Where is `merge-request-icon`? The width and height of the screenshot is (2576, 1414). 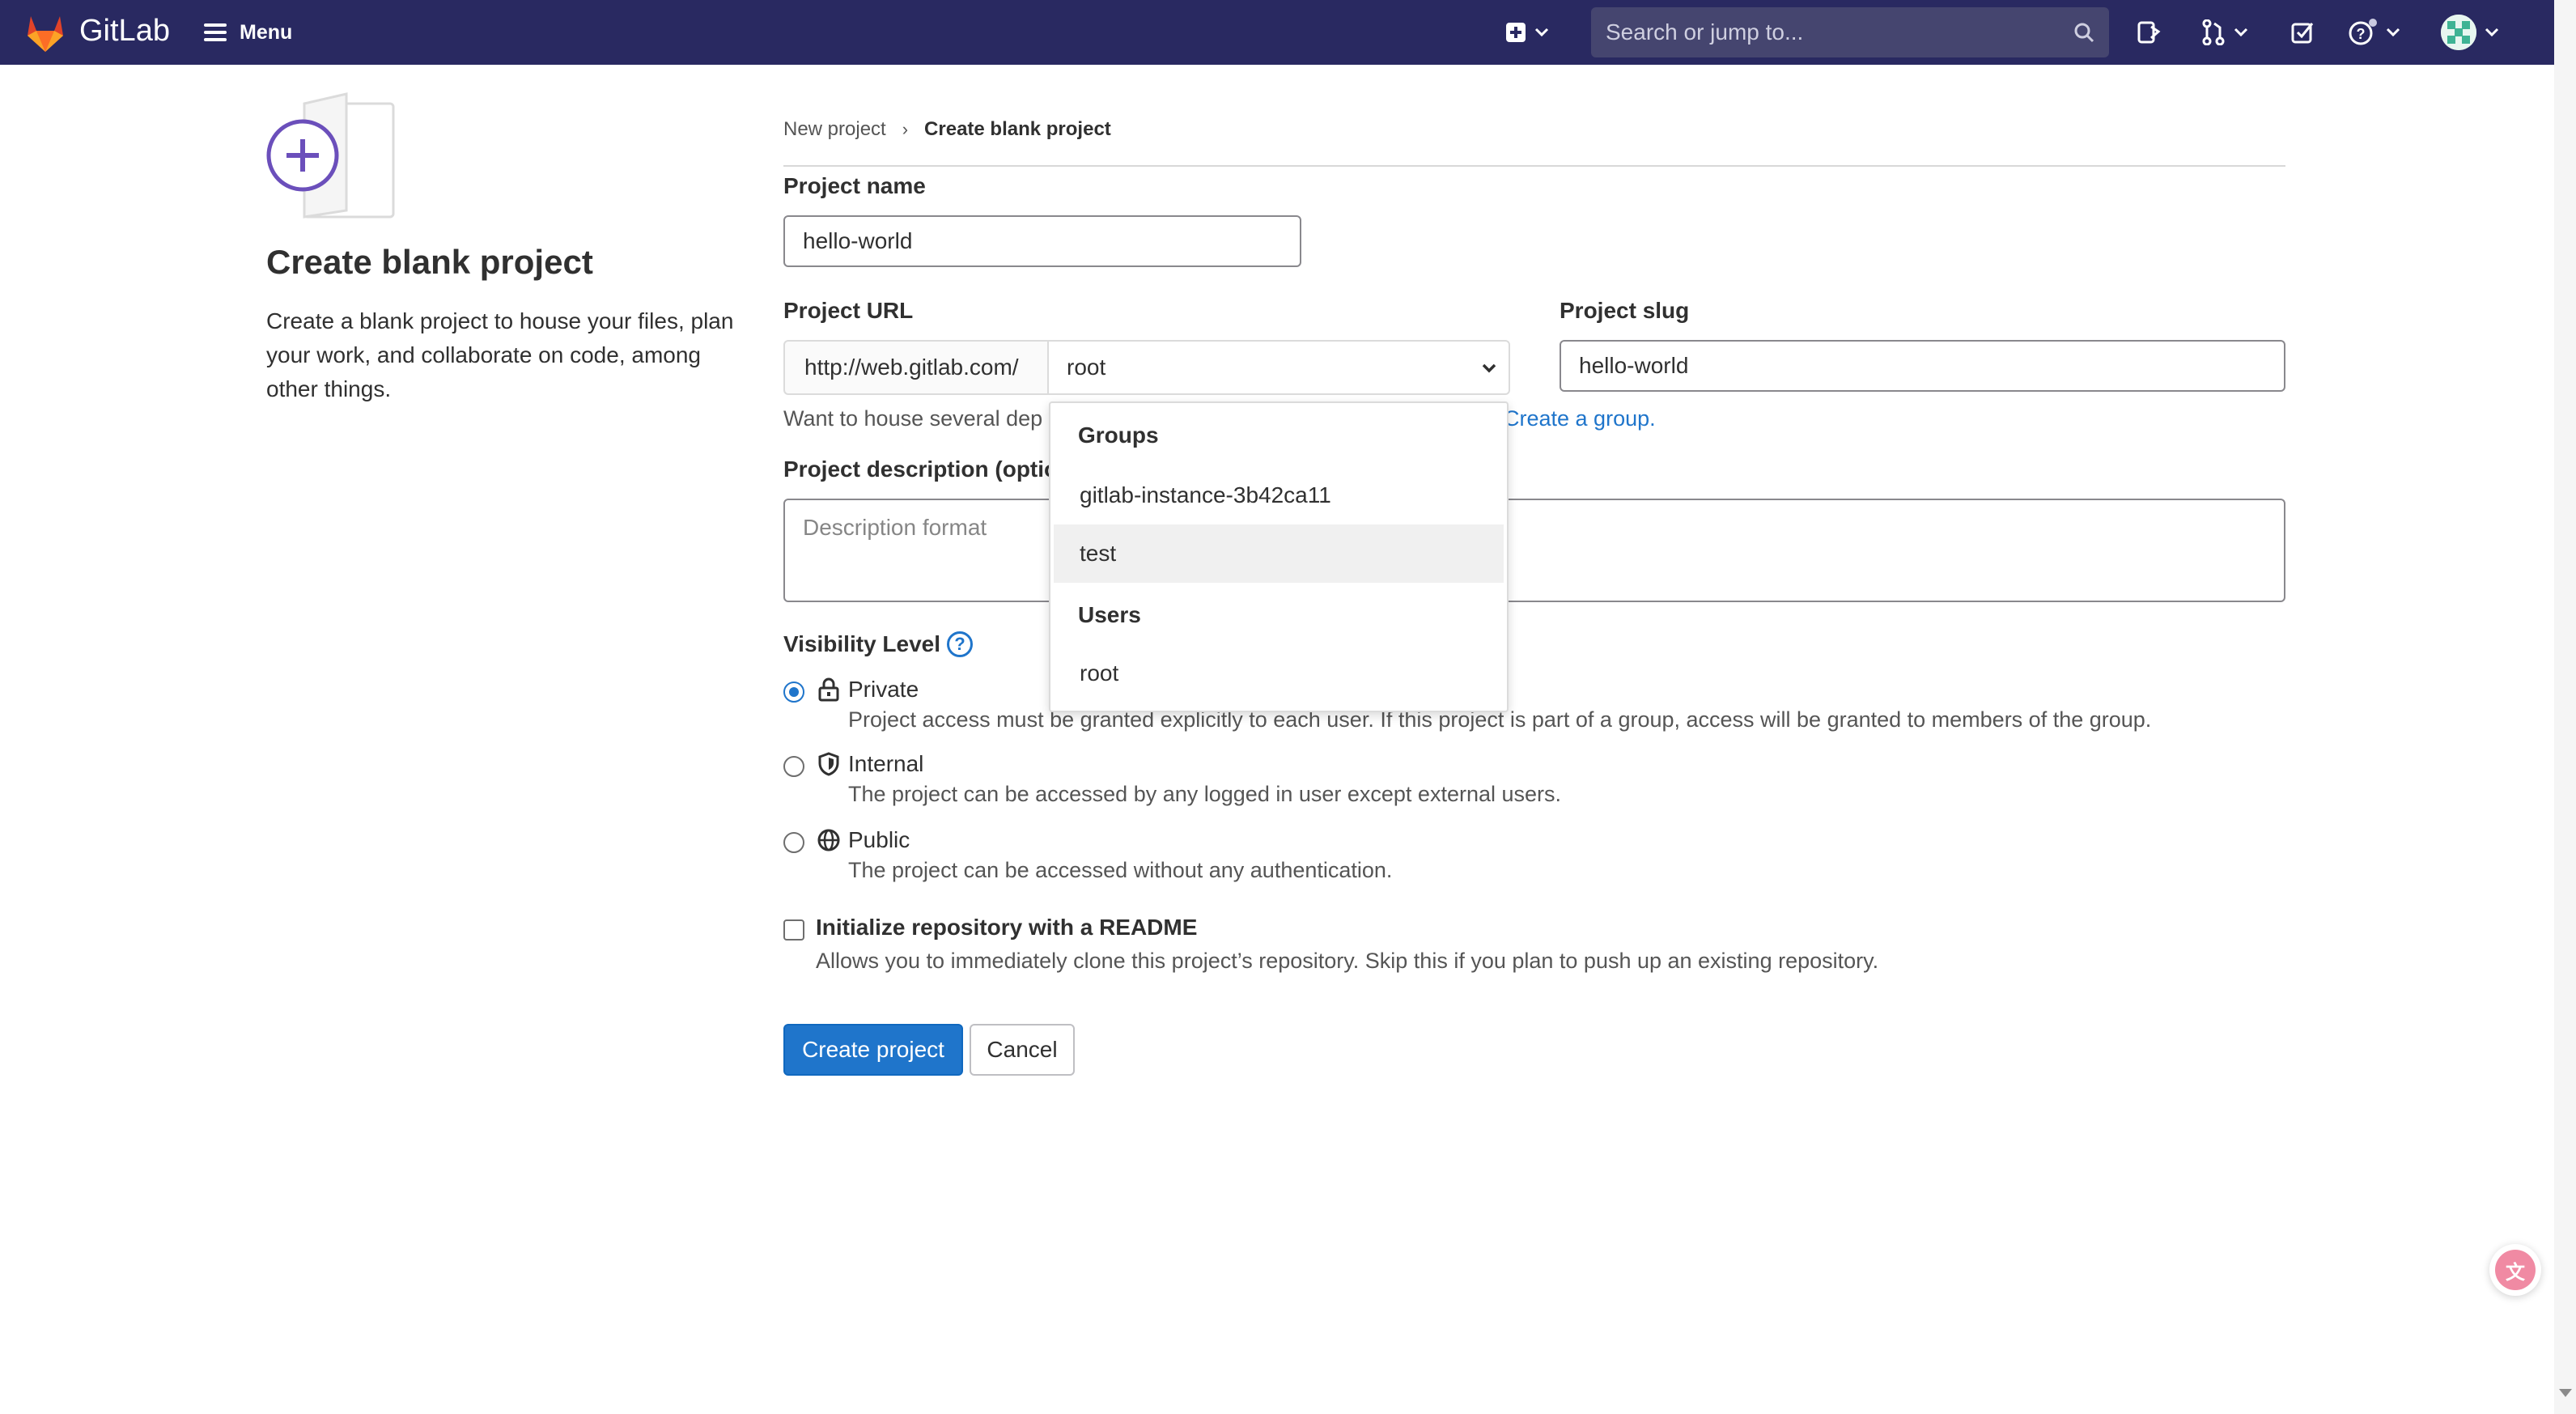 merge-request-icon is located at coordinates (2213, 32).